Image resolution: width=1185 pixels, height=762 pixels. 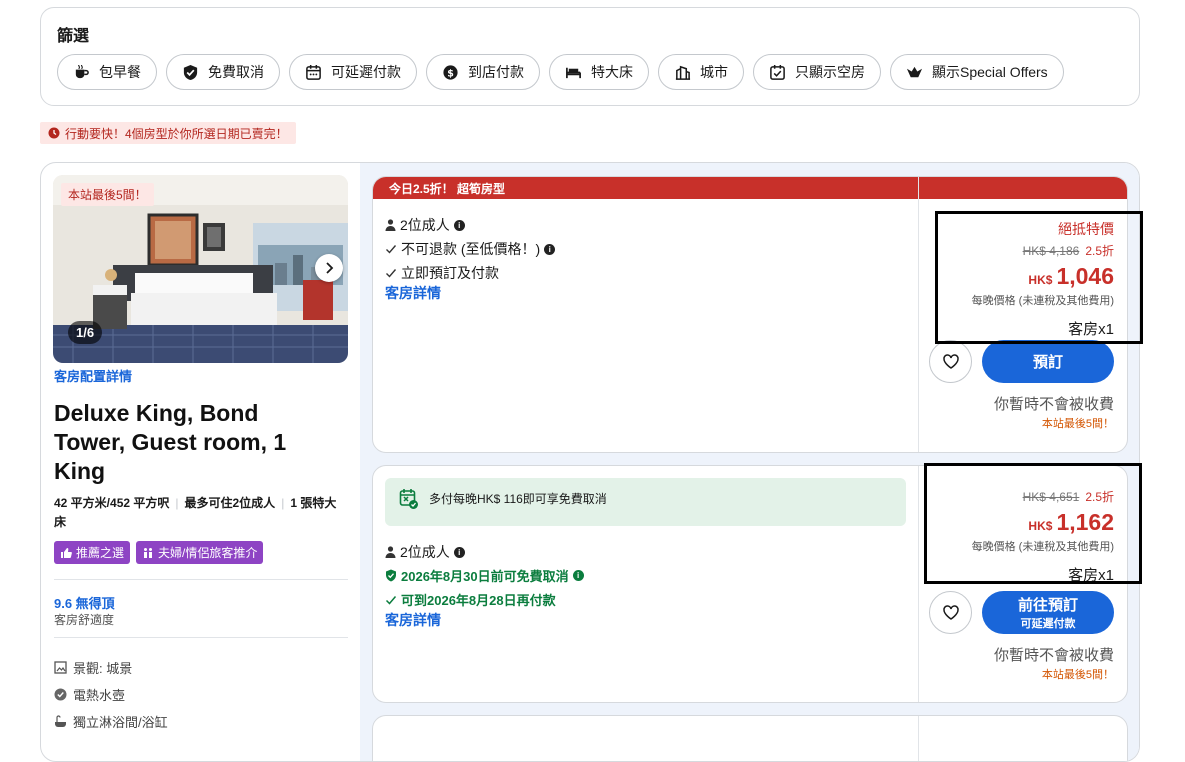 I want to click on calendar-icon, so click(x=313, y=72).